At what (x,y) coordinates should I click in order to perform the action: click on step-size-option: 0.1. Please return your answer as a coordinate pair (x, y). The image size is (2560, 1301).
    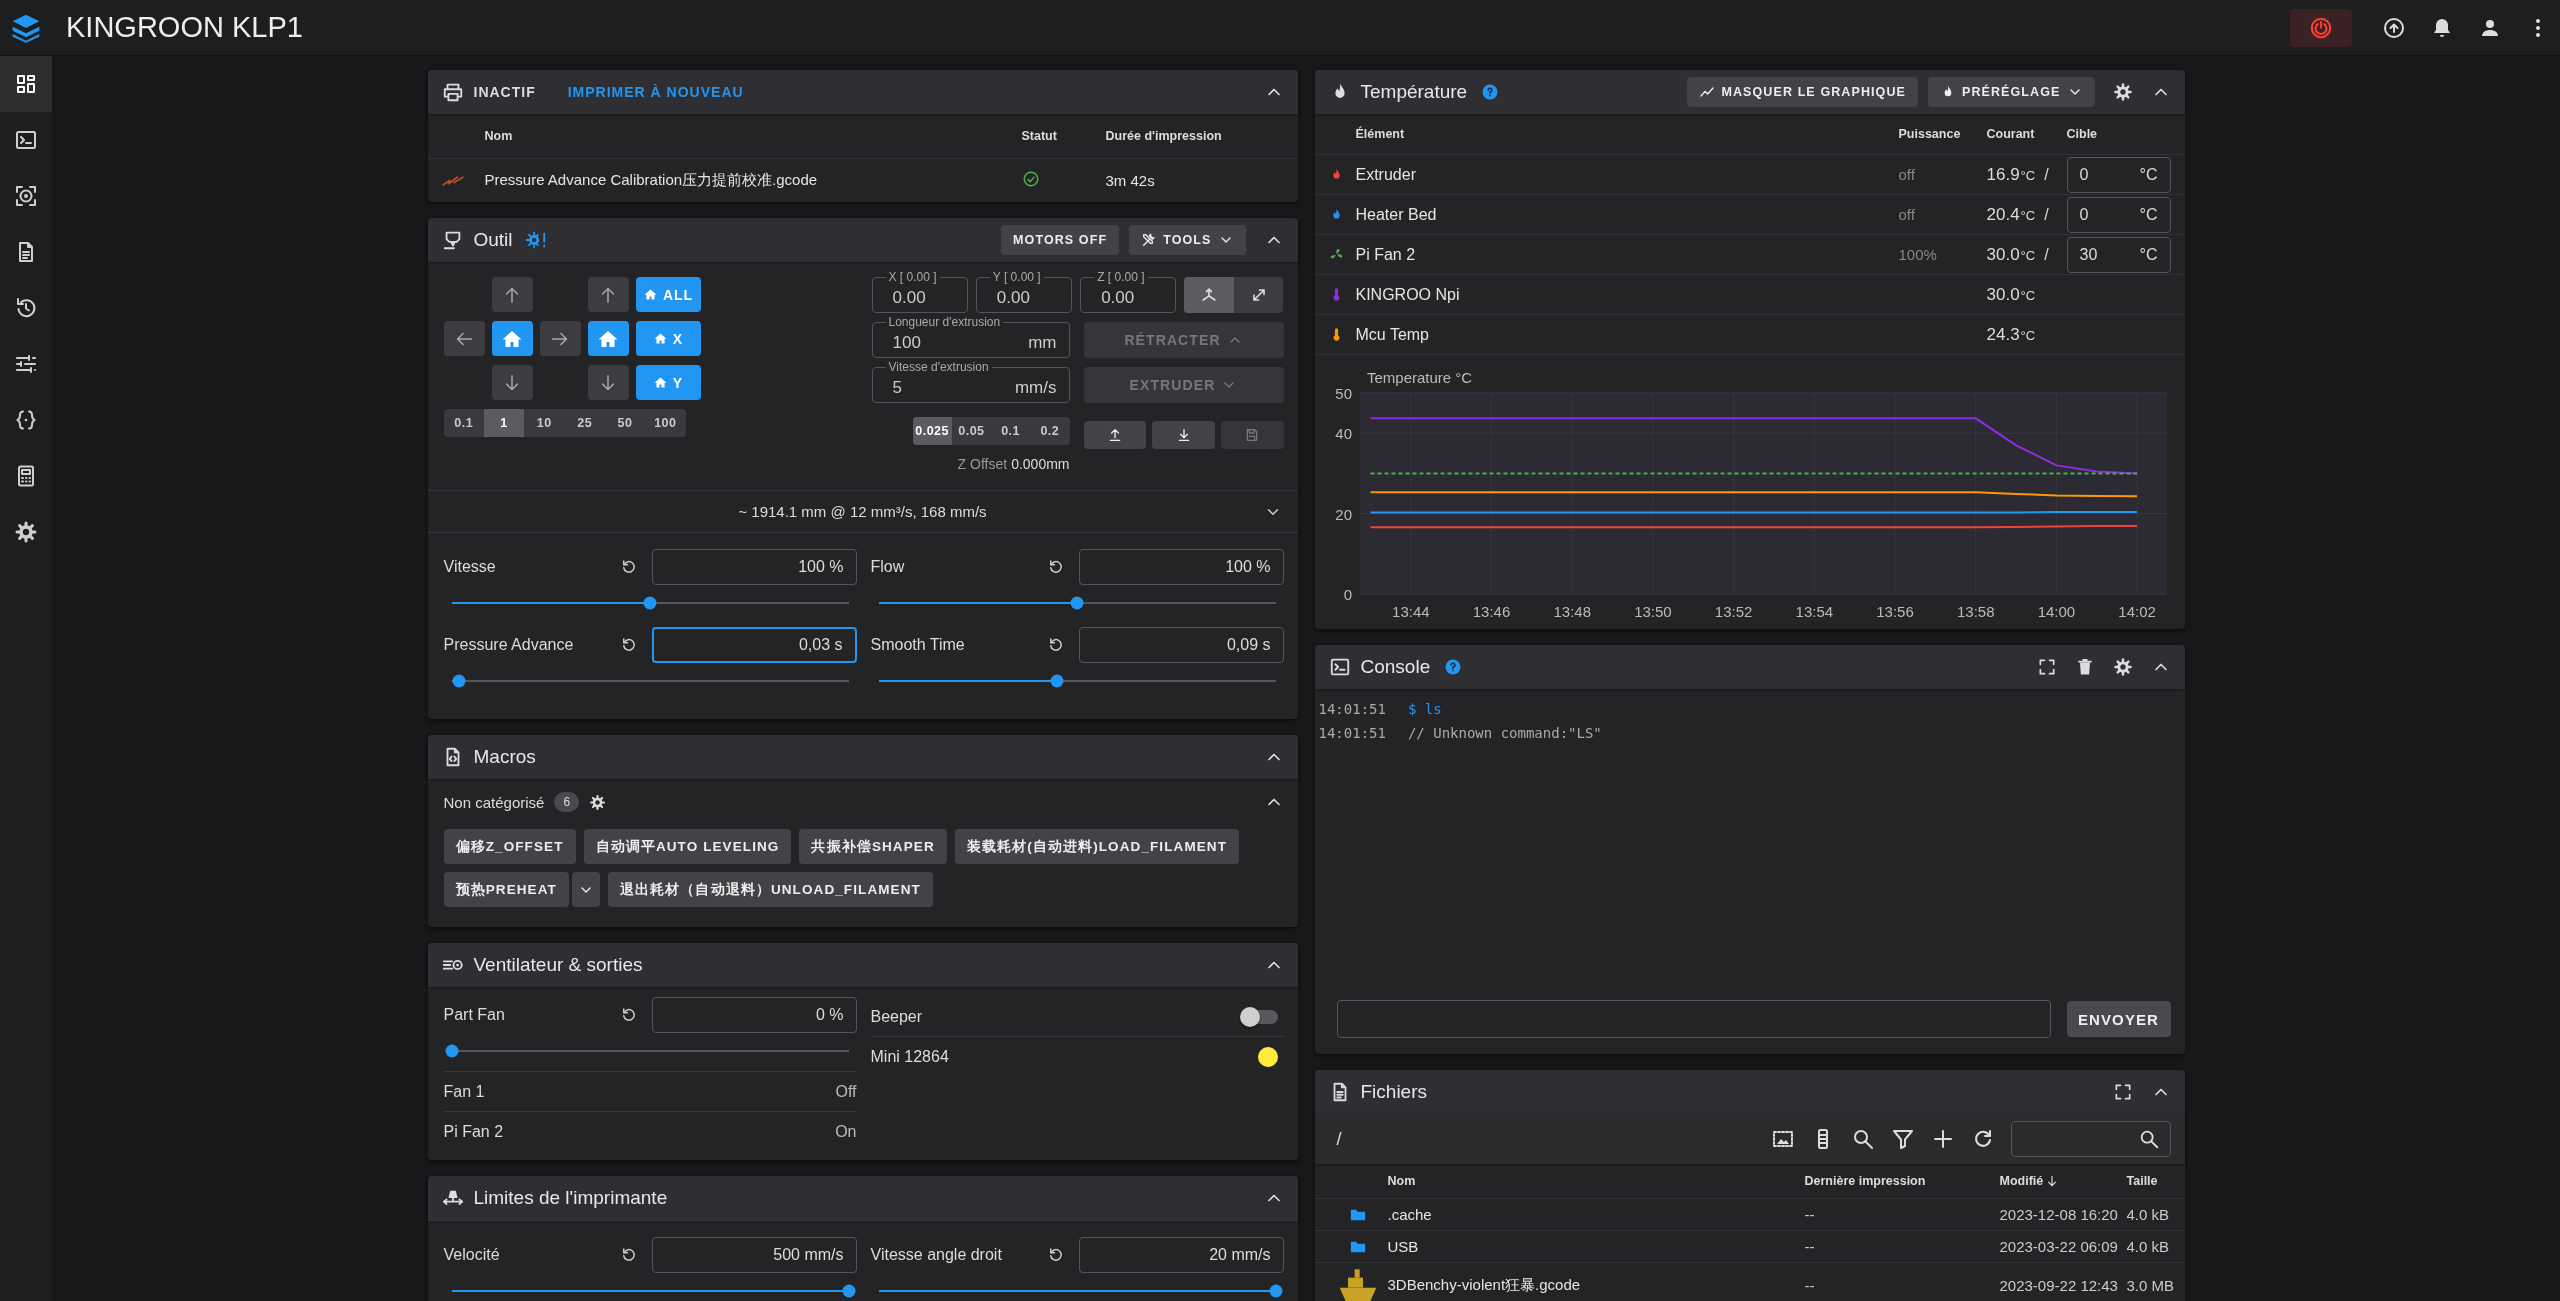
    Looking at the image, I should click on (463, 423).